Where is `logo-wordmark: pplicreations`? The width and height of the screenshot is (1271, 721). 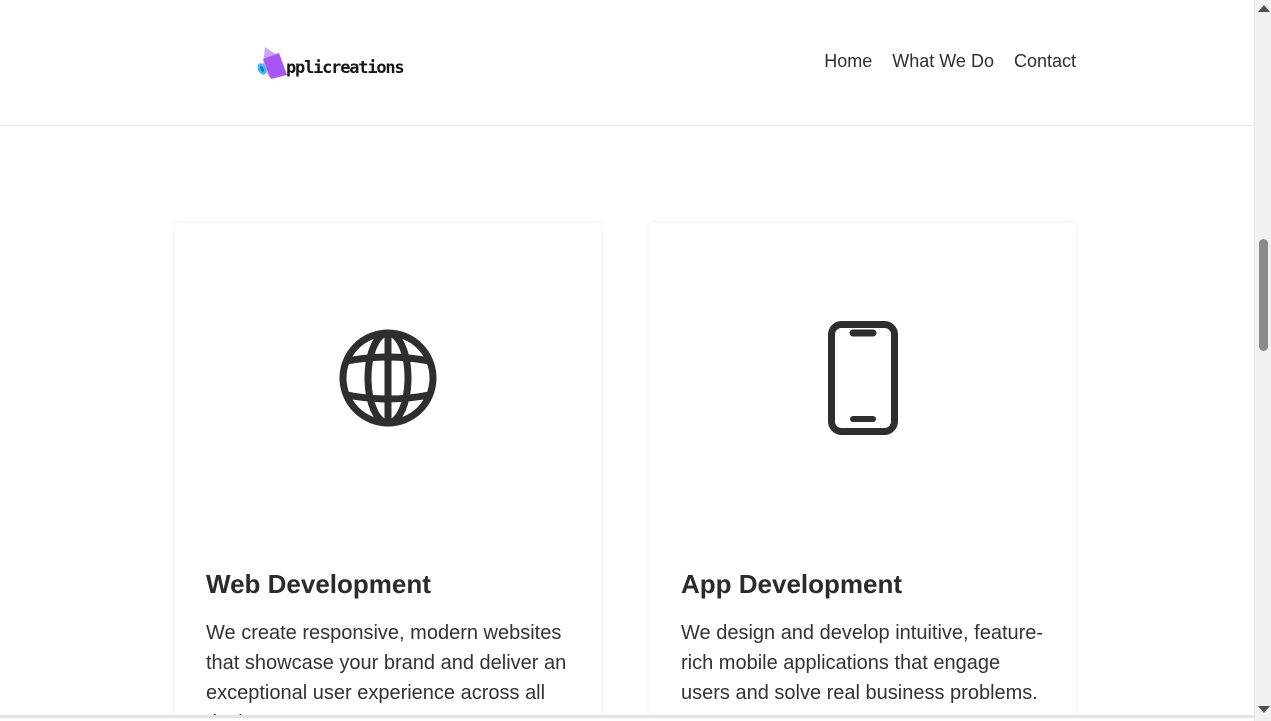
logo-wordmark: pplicreations is located at coordinates (345, 68).